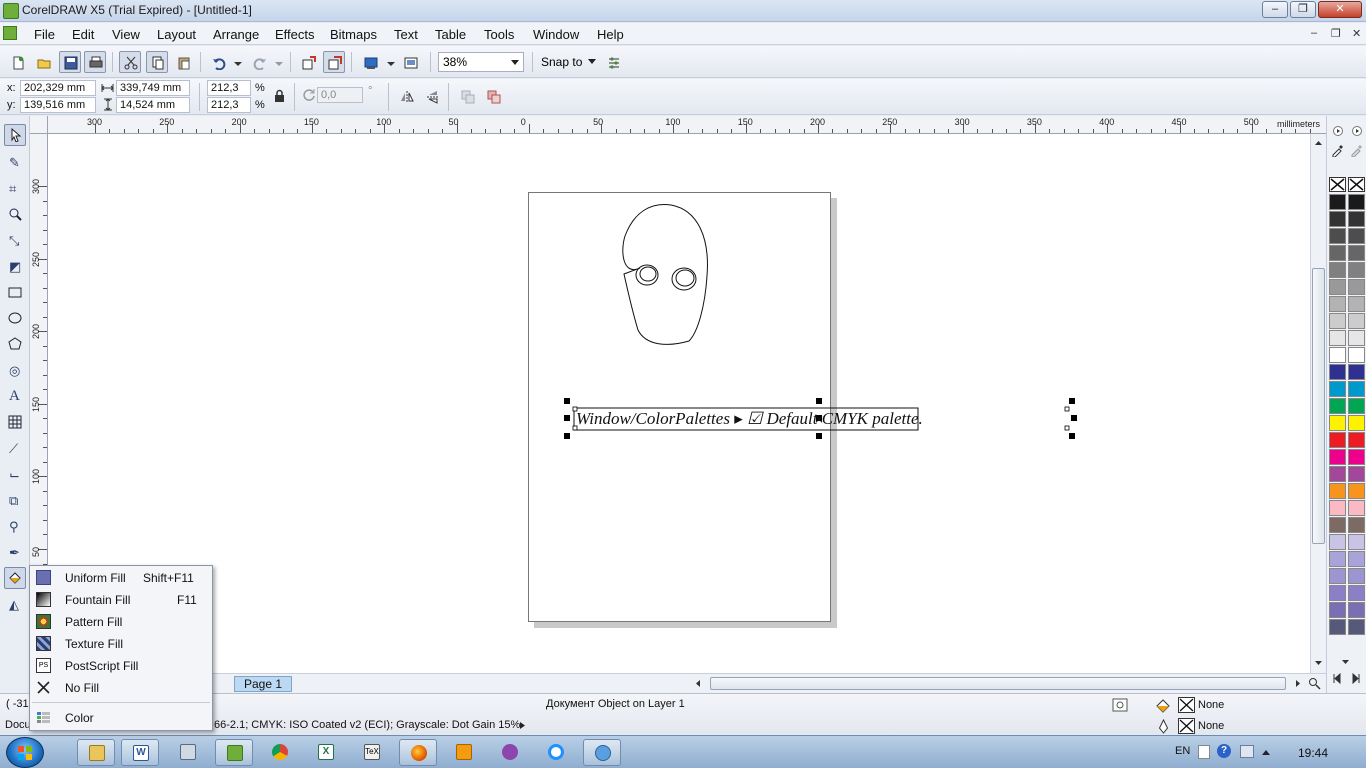  What do you see at coordinates (1247, 751) in the screenshot?
I see `network-tray-icon` at bounding box center [1247, 751].